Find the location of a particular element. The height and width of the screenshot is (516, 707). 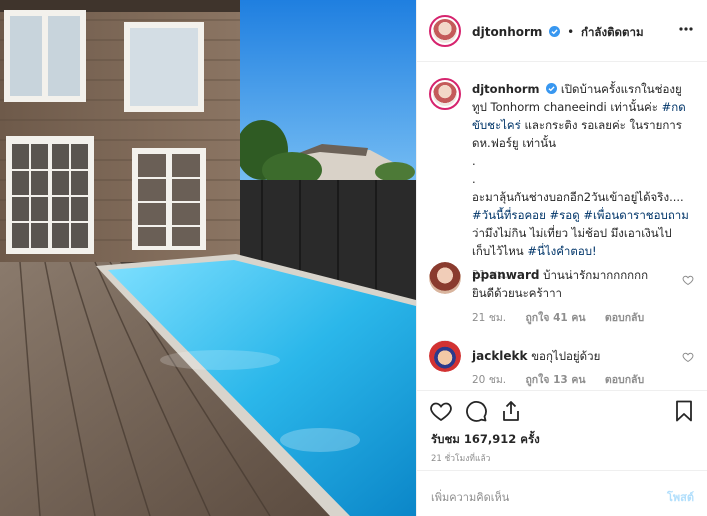

hashtag-link: #นี่ไงคำตอบ! is located at coordinates (561, 251).